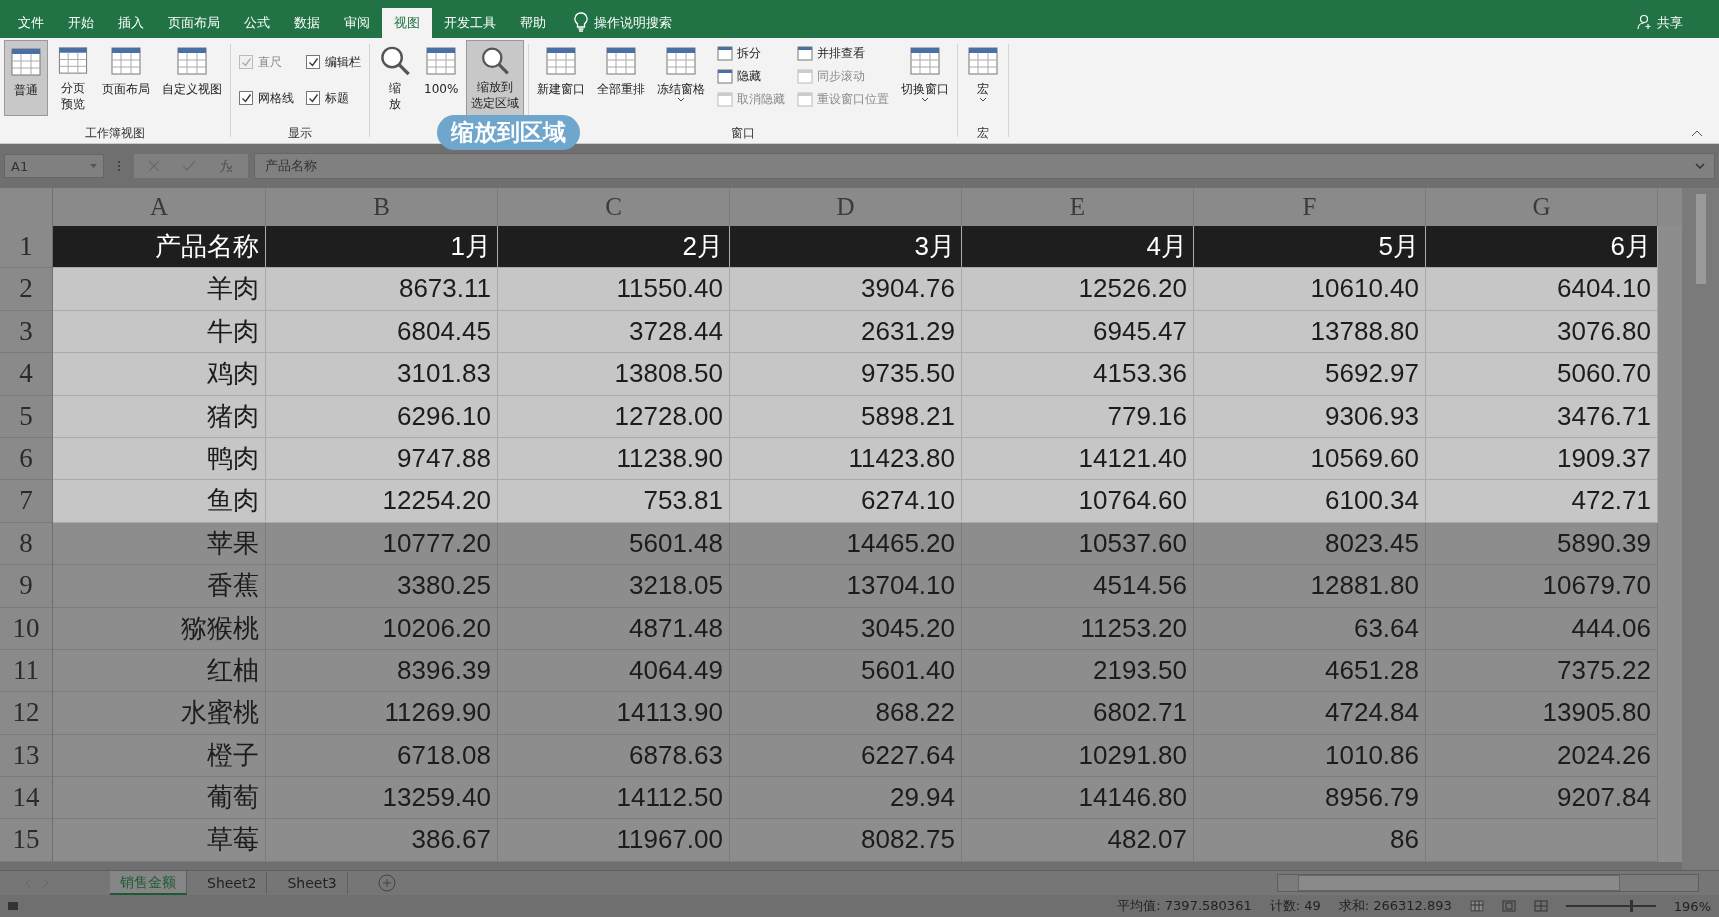 This screenshot has width=1719, height=917. What do you see at coordinates (312, 883) in the screenshot?
I see `sheet-tab: Sheet3` at bounding box center [312, 883].